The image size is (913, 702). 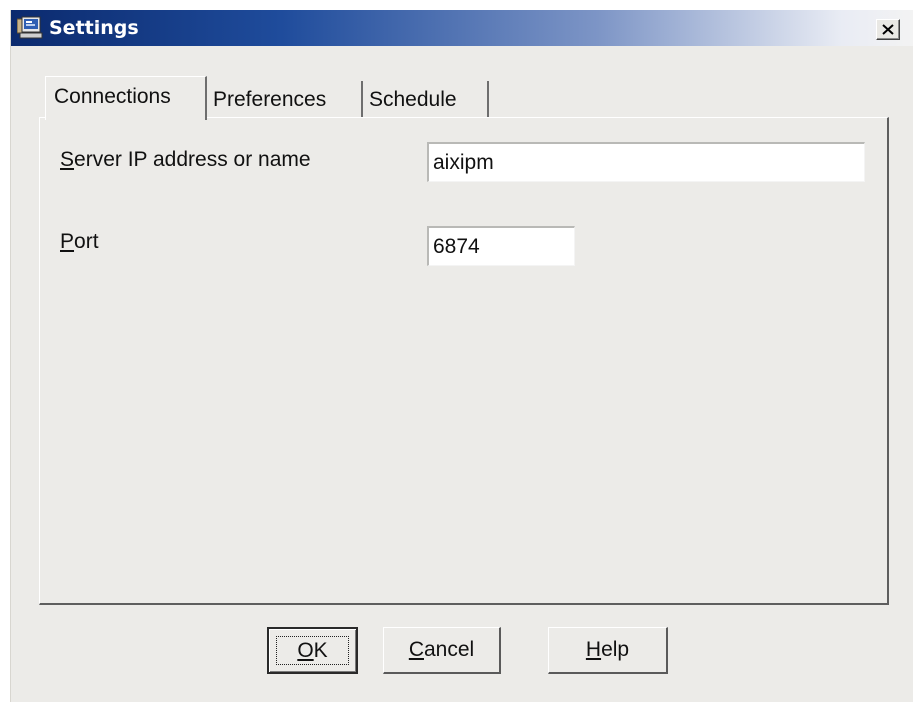 What do you see at coordinates (79, 241) in the screenshot?
I see `port-label: Port` at bounding box center [79, 241].